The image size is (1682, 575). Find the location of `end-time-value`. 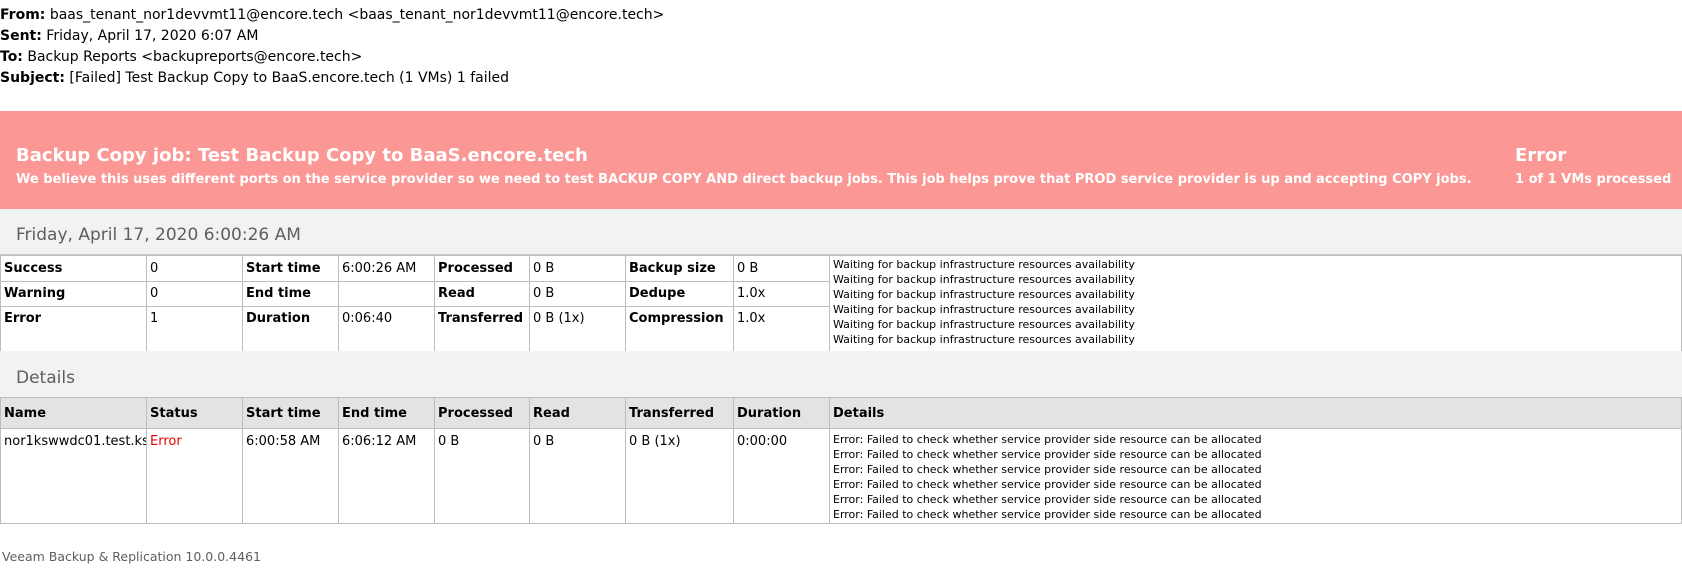

end-time-value is located at coordinates (386, 294).